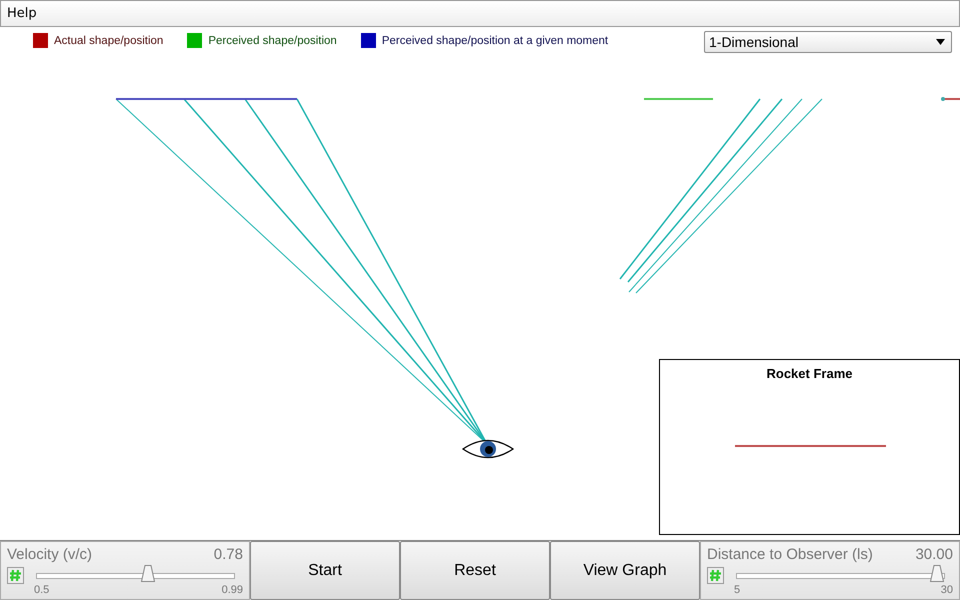  I want to click on panel-title: Rocket Frame, so click(809, 373).